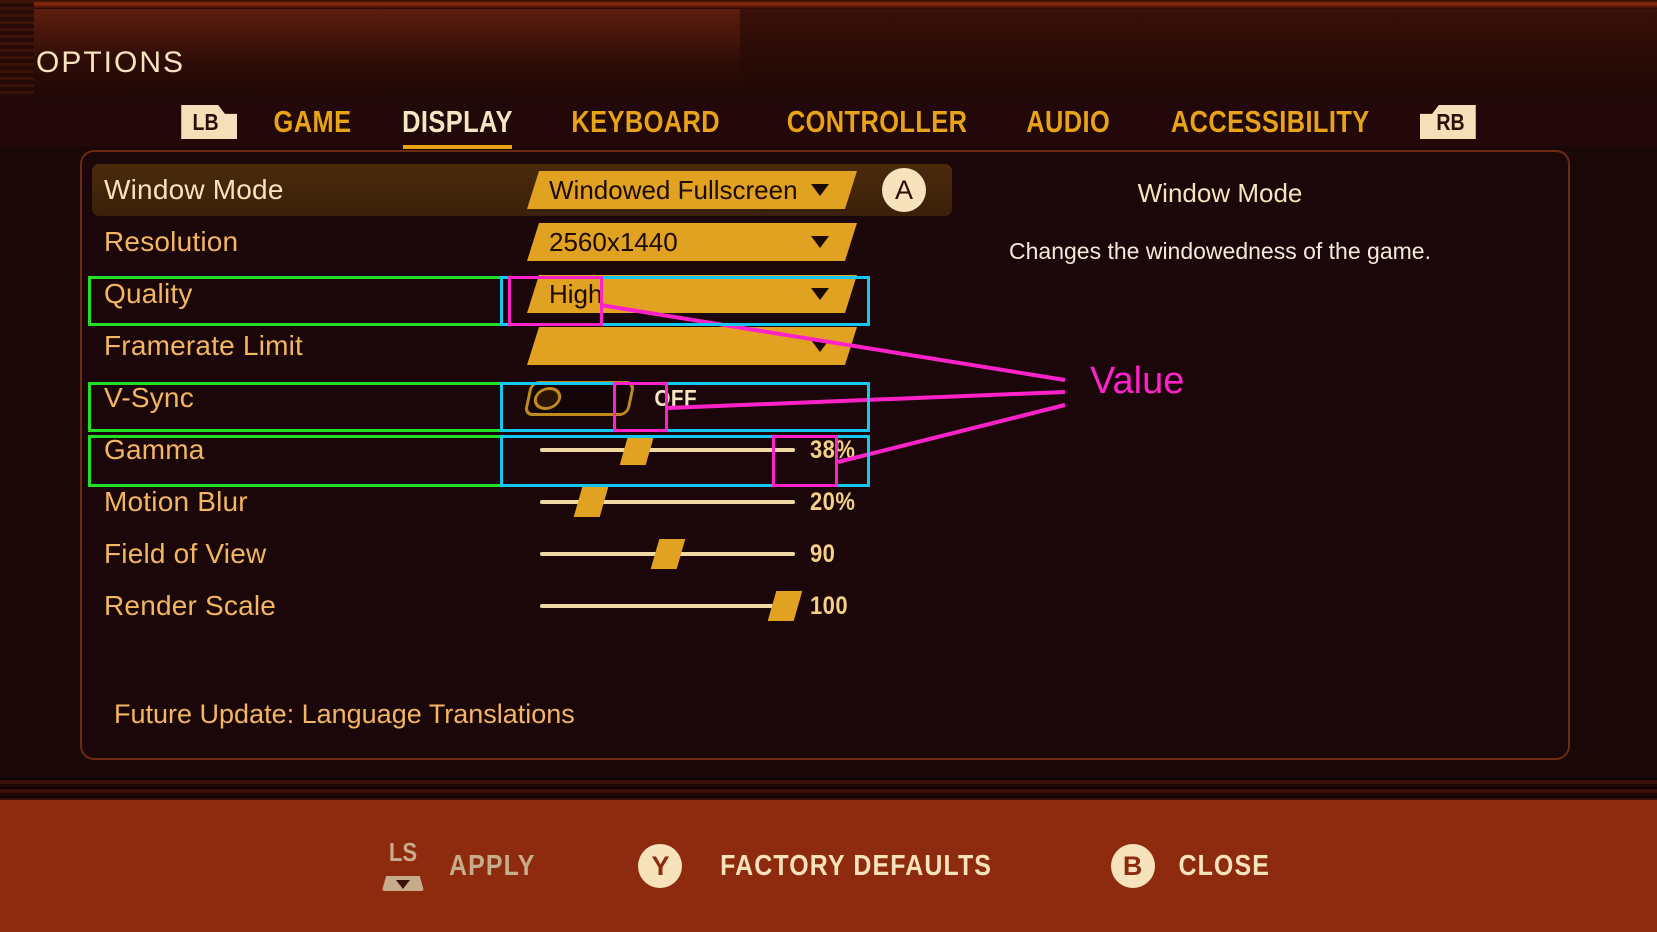 The height and width of the screenshot is (932, 1657). I want to click on setting-row-framerate-limit: Framerate Limit, so click(522, 346).